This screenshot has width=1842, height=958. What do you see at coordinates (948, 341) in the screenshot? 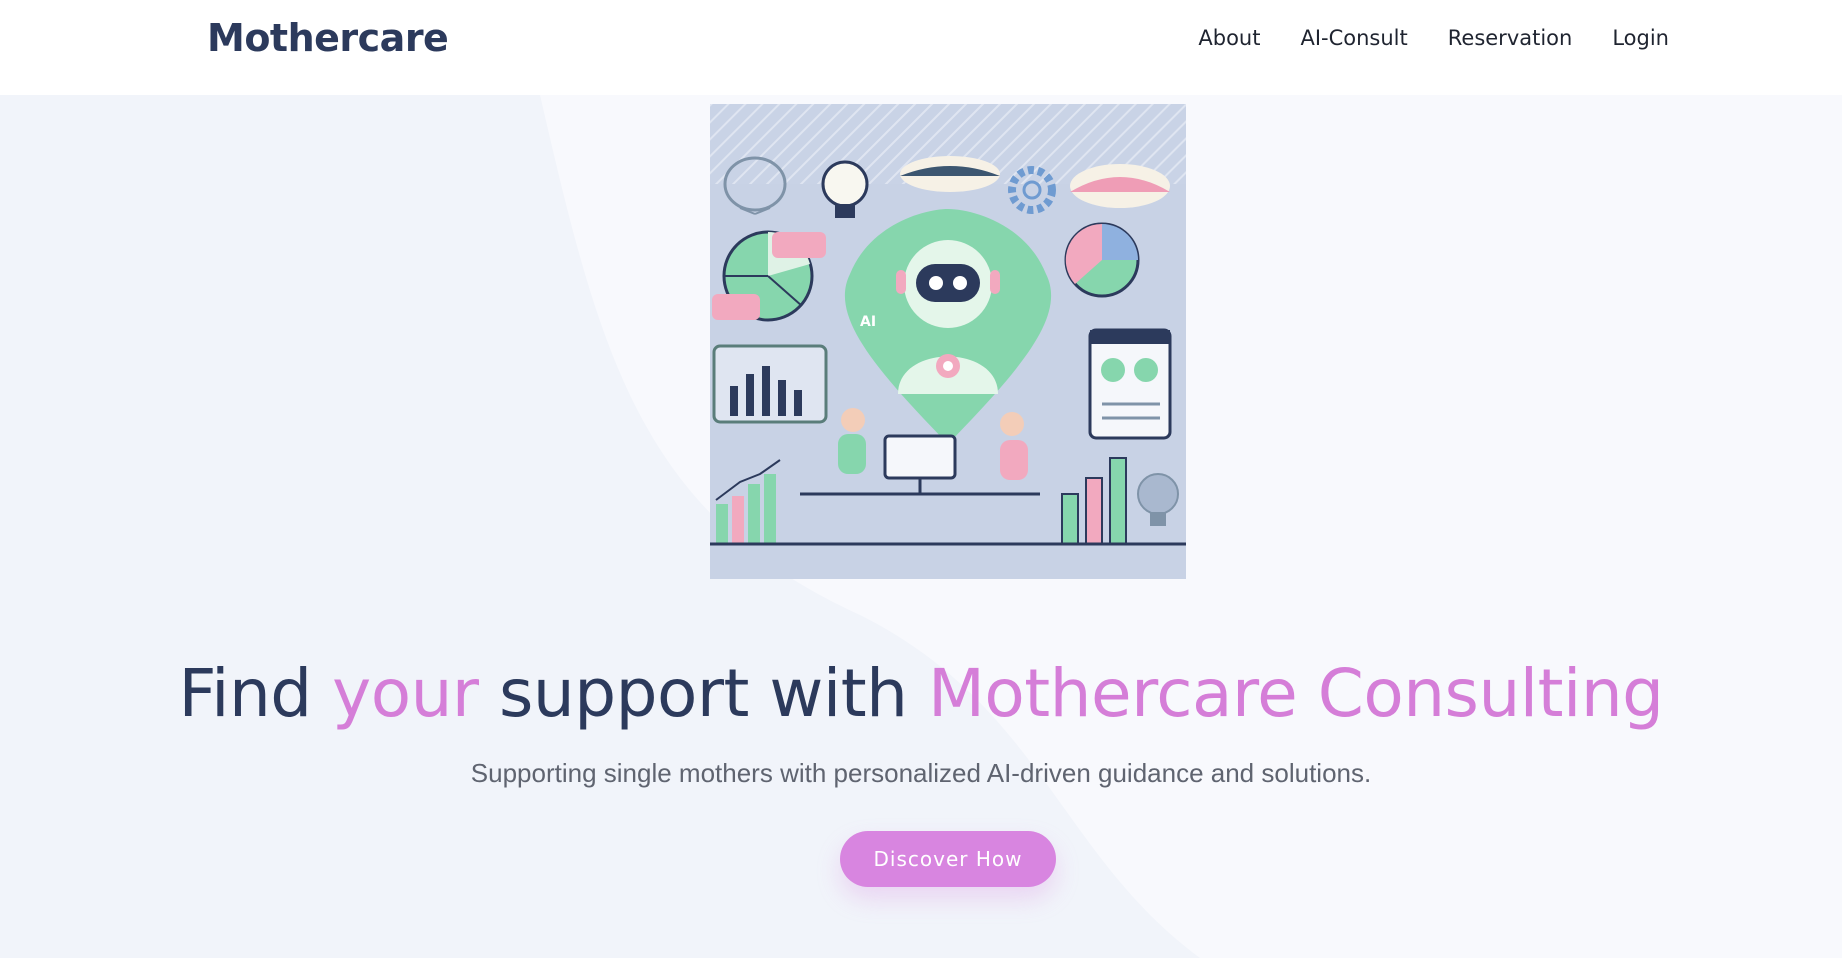
I see `hero-illustration: AI` at bounding box center [948, 341].